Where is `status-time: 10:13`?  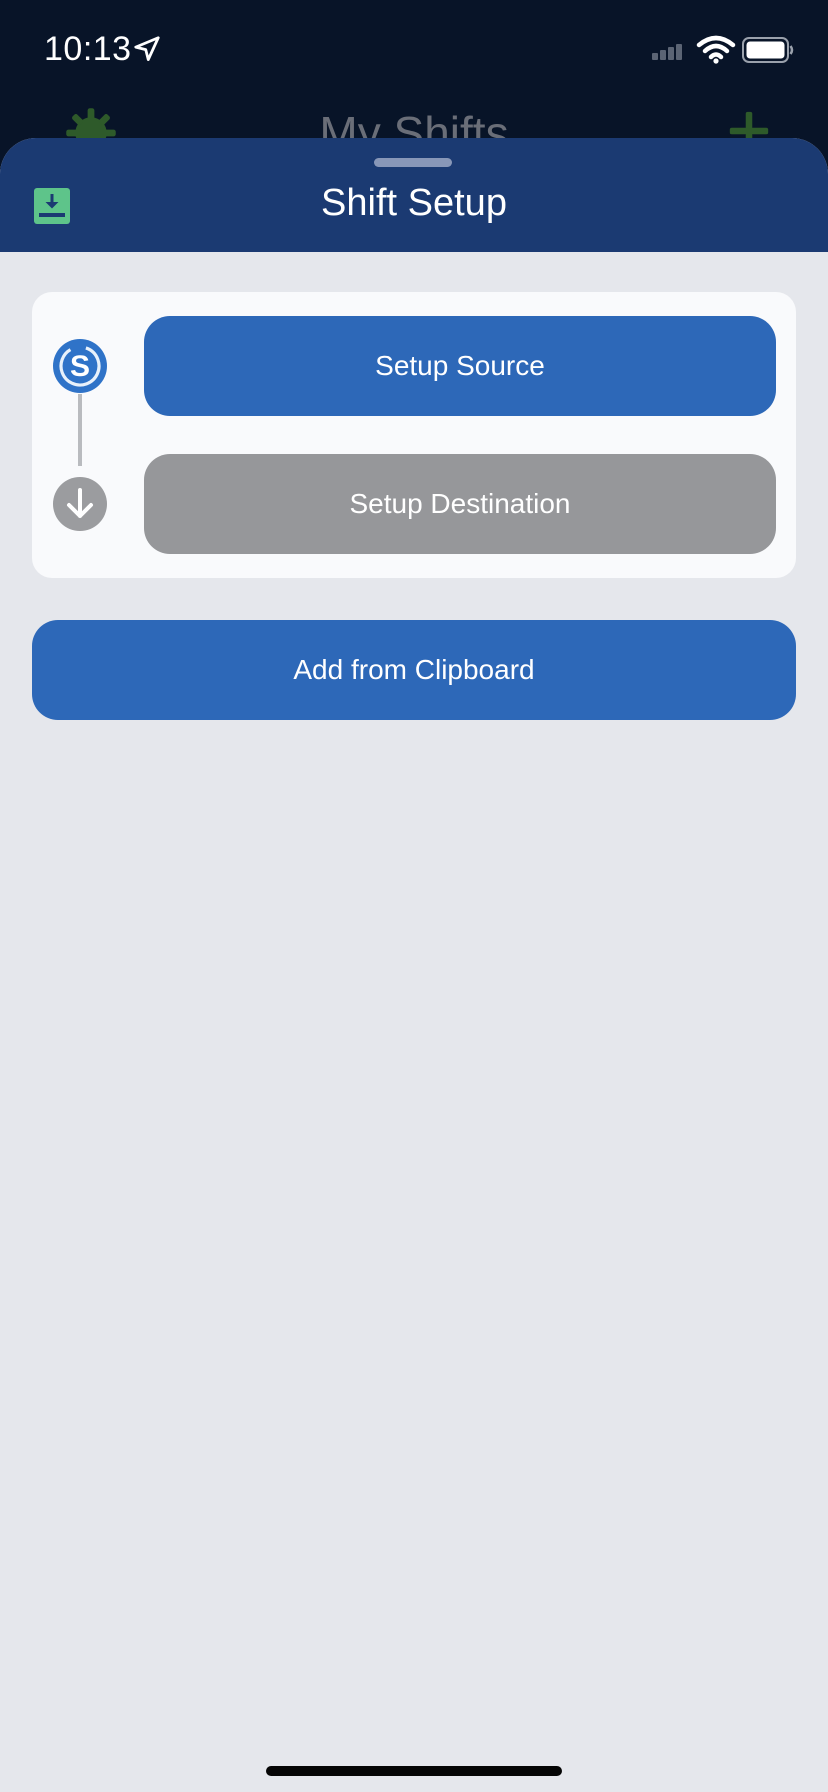
status-time: 10:13 is located at coordinates (88, 49).